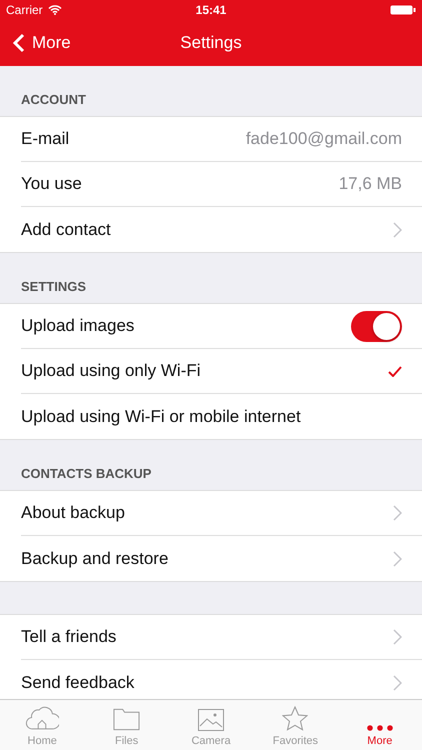 This screenshot has width=422, height=750. What do you see at coordinates (68, 637) in the screenshot?
I see `row-label: Tell a friends` at bounding box center [68, 637].